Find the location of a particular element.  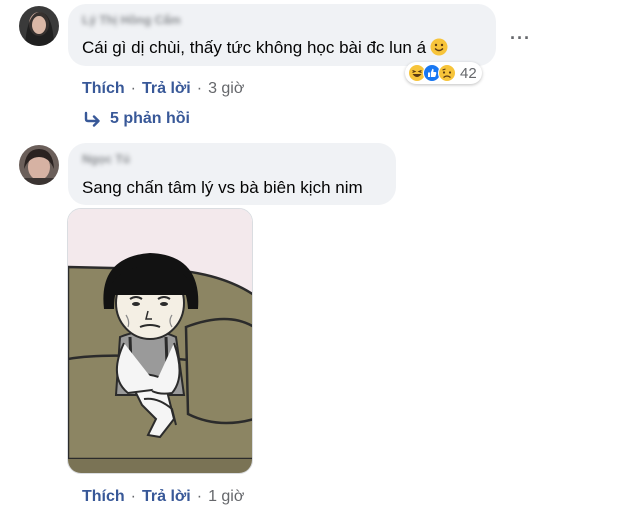

reaction-count: 42 is located at coordinates (468, 73).